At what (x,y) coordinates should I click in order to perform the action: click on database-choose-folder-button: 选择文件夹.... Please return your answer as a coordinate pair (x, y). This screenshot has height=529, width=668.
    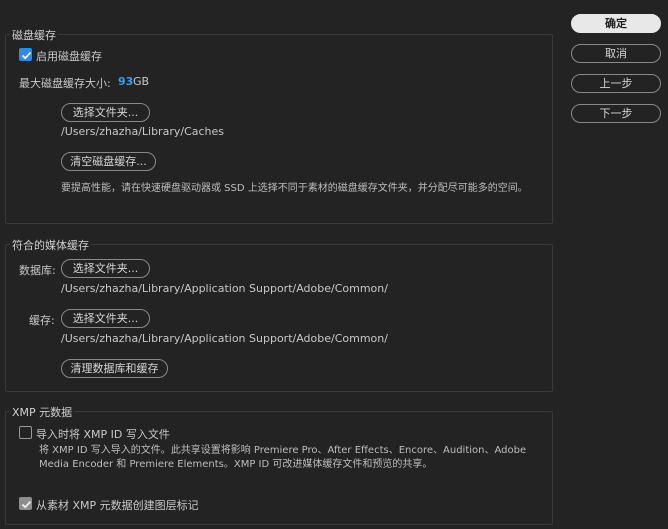
    Looking at the image, I should click on (105, 268).